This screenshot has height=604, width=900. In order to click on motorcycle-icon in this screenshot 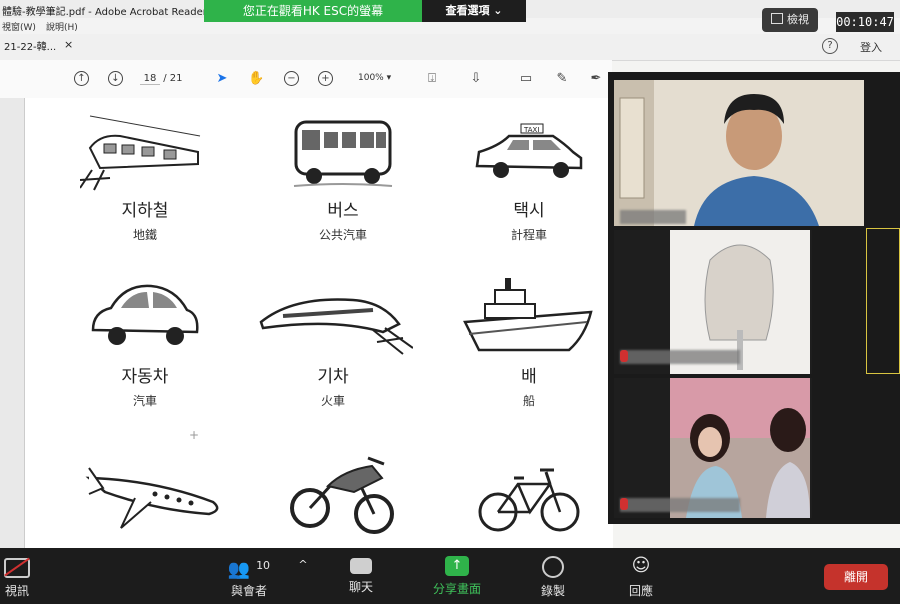, I will do `click(342, 495)`.